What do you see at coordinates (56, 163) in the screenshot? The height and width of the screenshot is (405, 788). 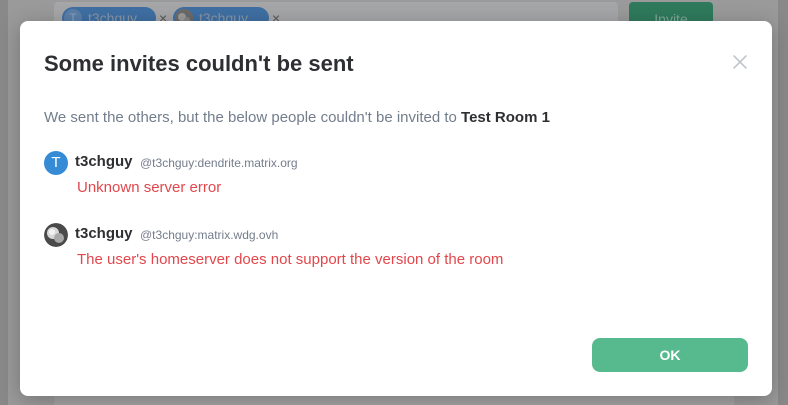 I see `avatar: T` at bounding box center [56, 163].